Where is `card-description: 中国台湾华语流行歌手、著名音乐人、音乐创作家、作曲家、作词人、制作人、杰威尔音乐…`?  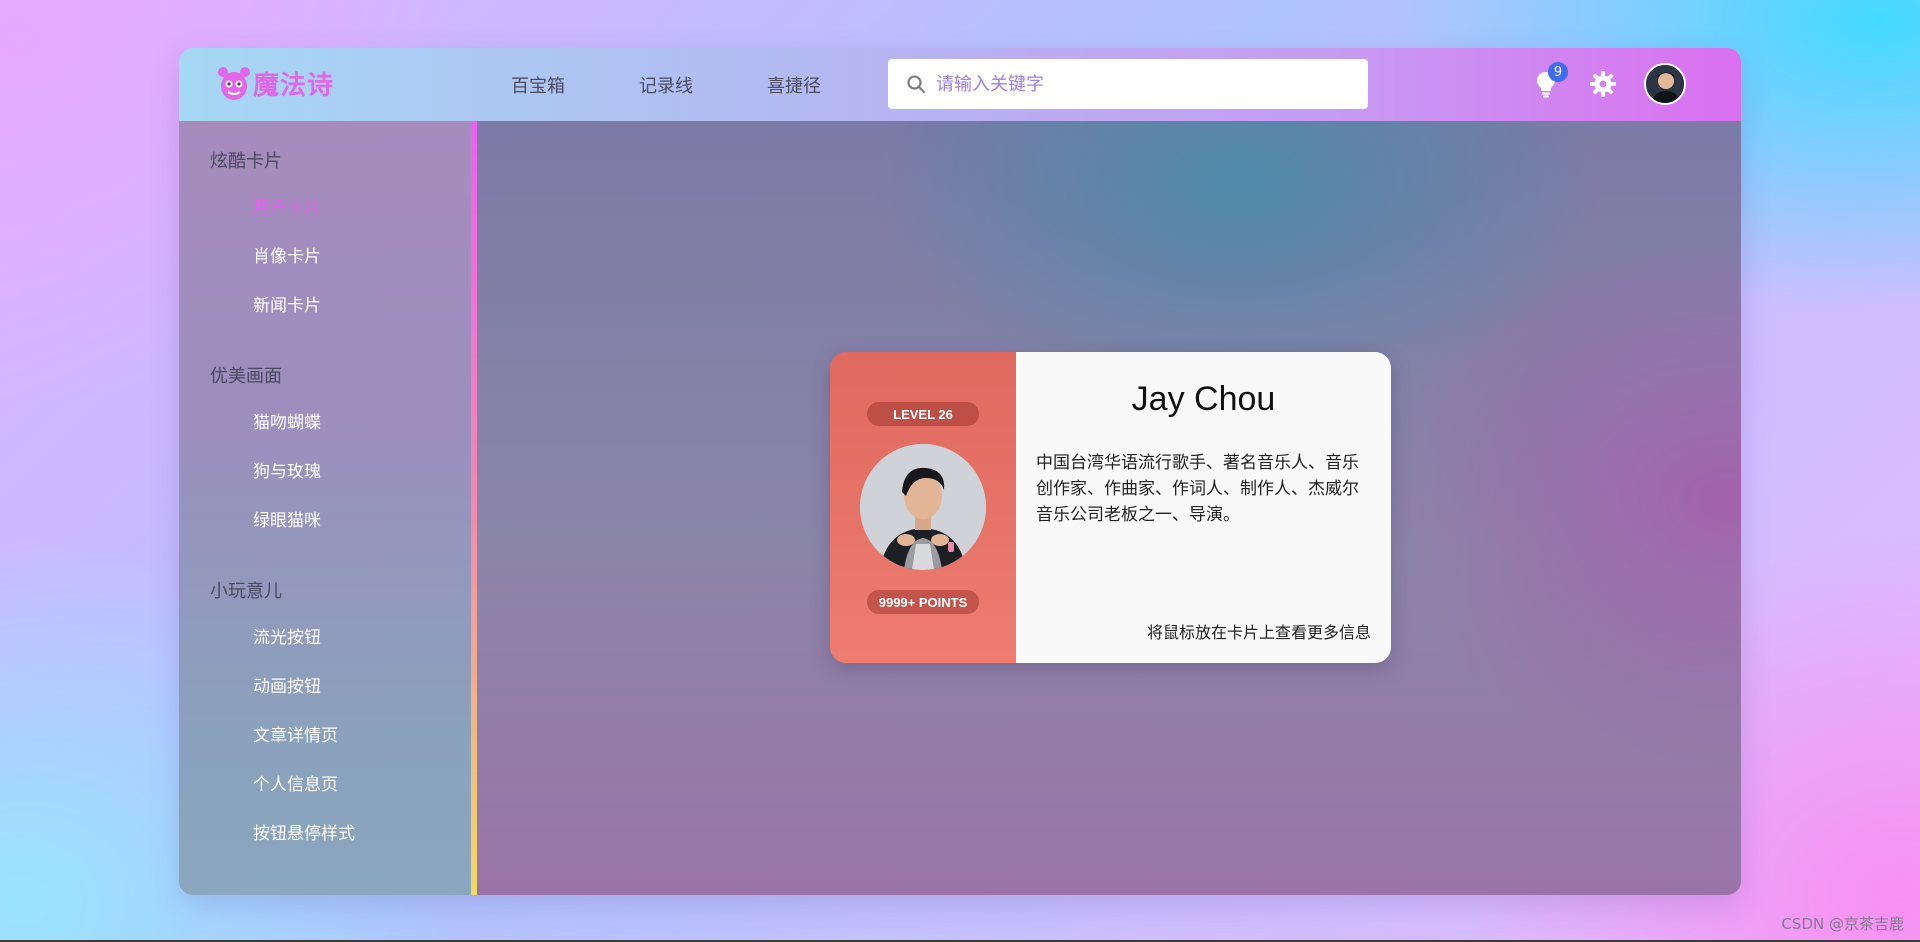
card-description: 中国台湾华语流行歌手、著名音乐人、音乐创作家、作曲家、作词人、制作人、杰威尔音乐… is located at coordinates (1197, 489).